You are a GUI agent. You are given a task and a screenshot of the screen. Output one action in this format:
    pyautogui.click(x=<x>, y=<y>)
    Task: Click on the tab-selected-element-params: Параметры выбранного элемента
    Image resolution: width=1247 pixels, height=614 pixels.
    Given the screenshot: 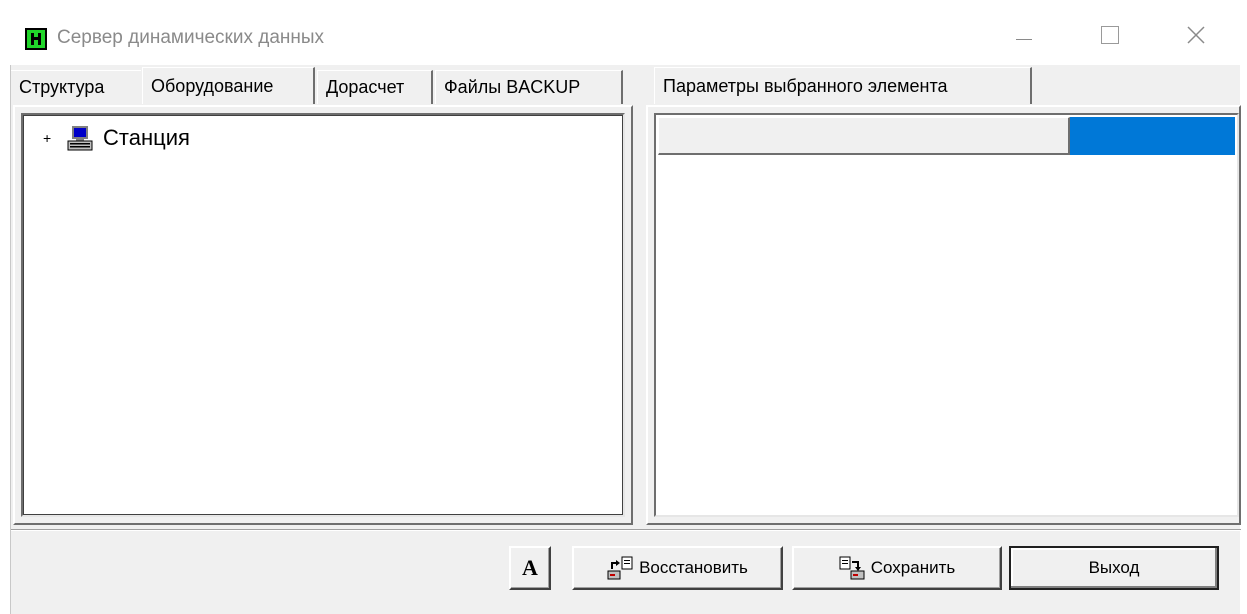 What is the action you would take?
    pyautogui.click(x=843, y=85)
    